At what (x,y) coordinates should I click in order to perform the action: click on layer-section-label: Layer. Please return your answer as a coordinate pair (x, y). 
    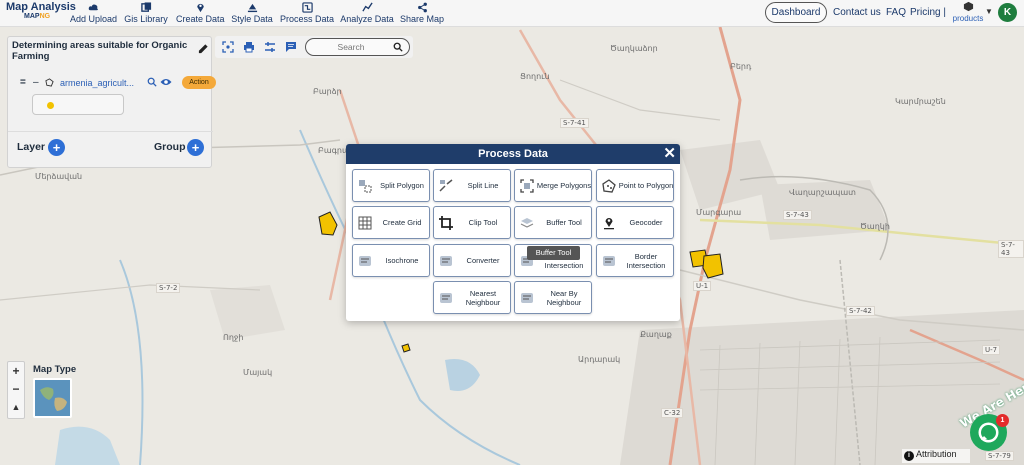
    Looking at the image, I should click on (31, 147).